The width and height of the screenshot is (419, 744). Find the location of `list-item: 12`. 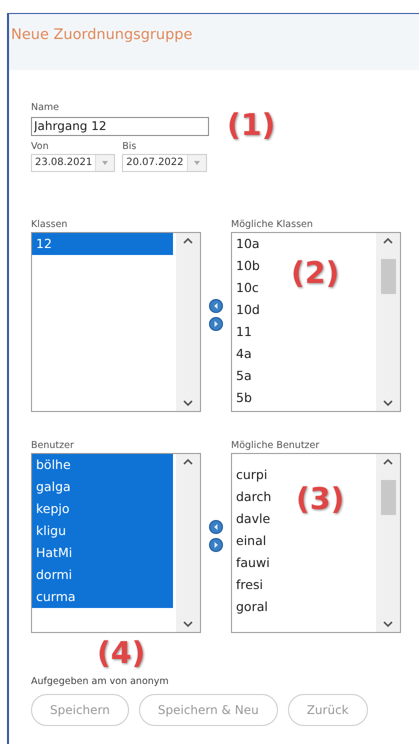

list-item: 12 is located at coordinates (102, 244).